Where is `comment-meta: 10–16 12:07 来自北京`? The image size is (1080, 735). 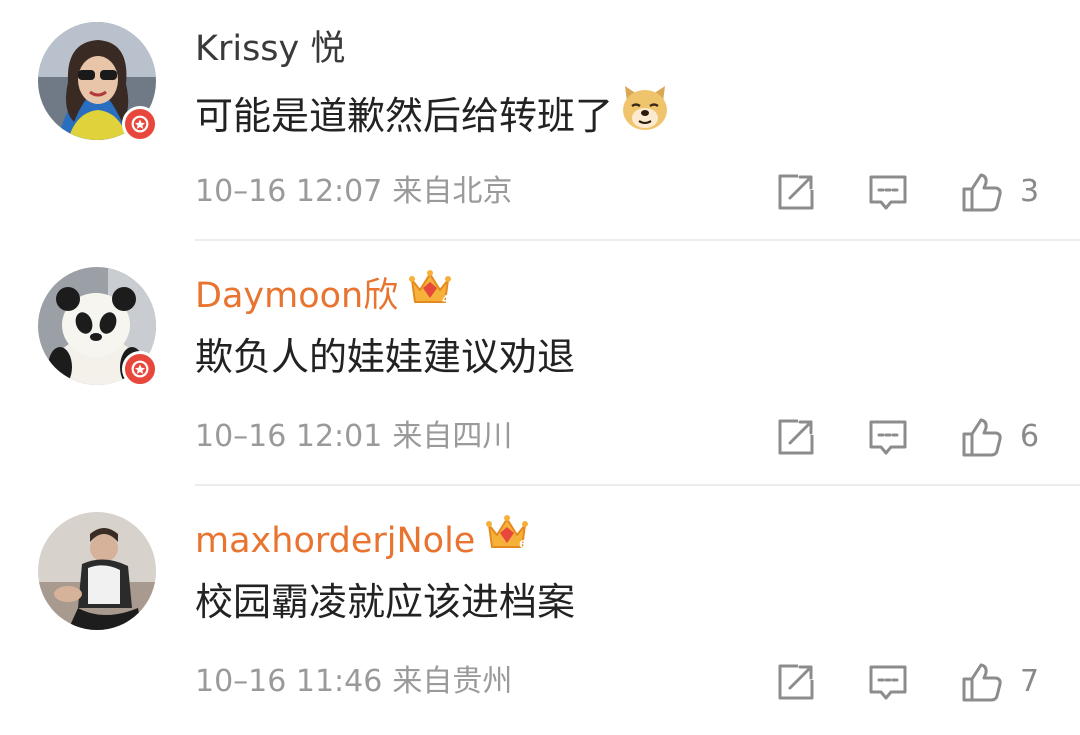
comment-meta: 10–16 12:07 来自北京 is located at coordinates (353, 192).